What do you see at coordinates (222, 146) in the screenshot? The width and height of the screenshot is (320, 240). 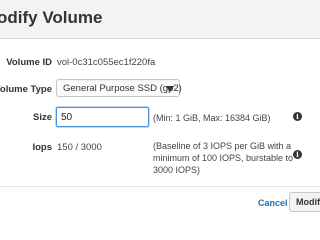 I see `iops-hint-line-1: (Baseline of 3 IOPS per GiB with a` at bounding box center [222, 146].